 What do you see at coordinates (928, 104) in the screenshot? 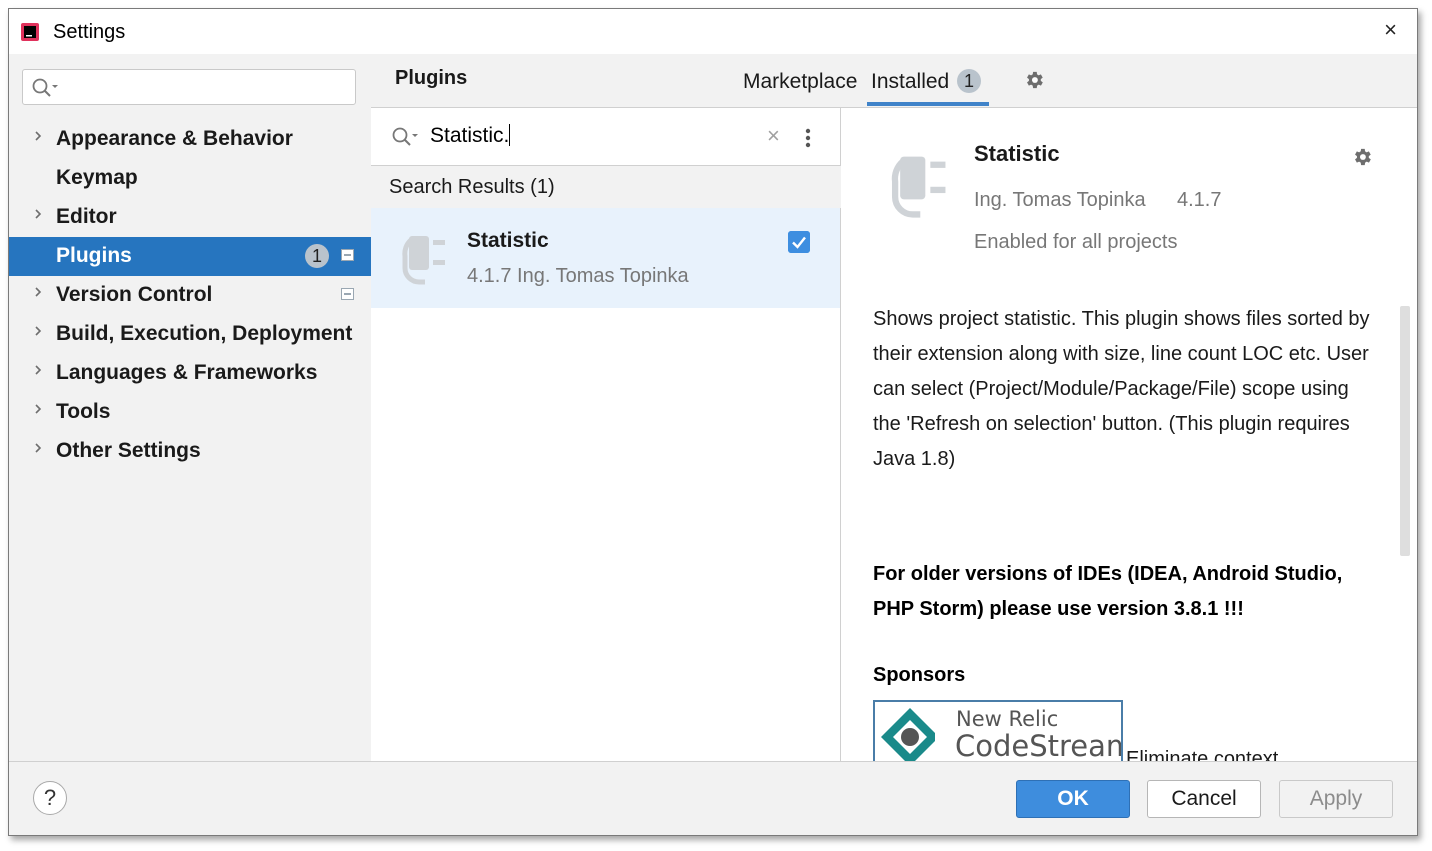
I see `active-tab-indicator` at bounding box center [928, 104].